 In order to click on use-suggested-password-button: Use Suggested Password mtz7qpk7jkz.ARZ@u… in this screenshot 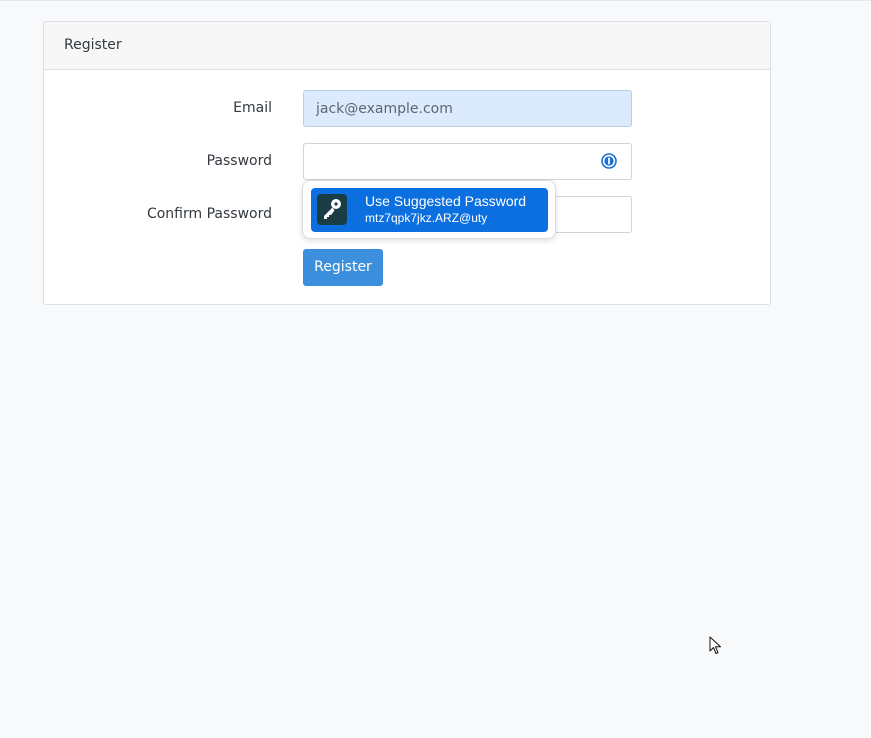, I will do `click(429, 210)`.